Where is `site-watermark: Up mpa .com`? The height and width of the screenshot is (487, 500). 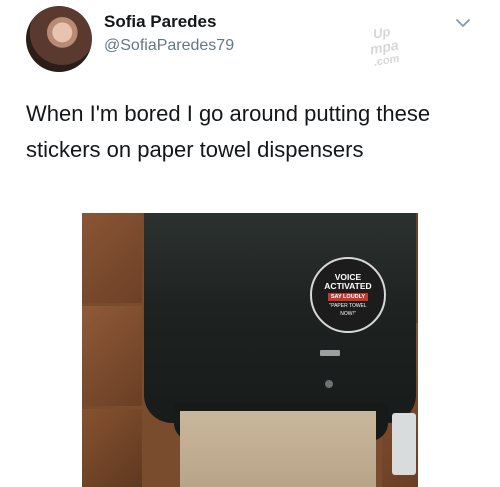 site-watermark: Up mpa .com is located at coordinates (385, 46).